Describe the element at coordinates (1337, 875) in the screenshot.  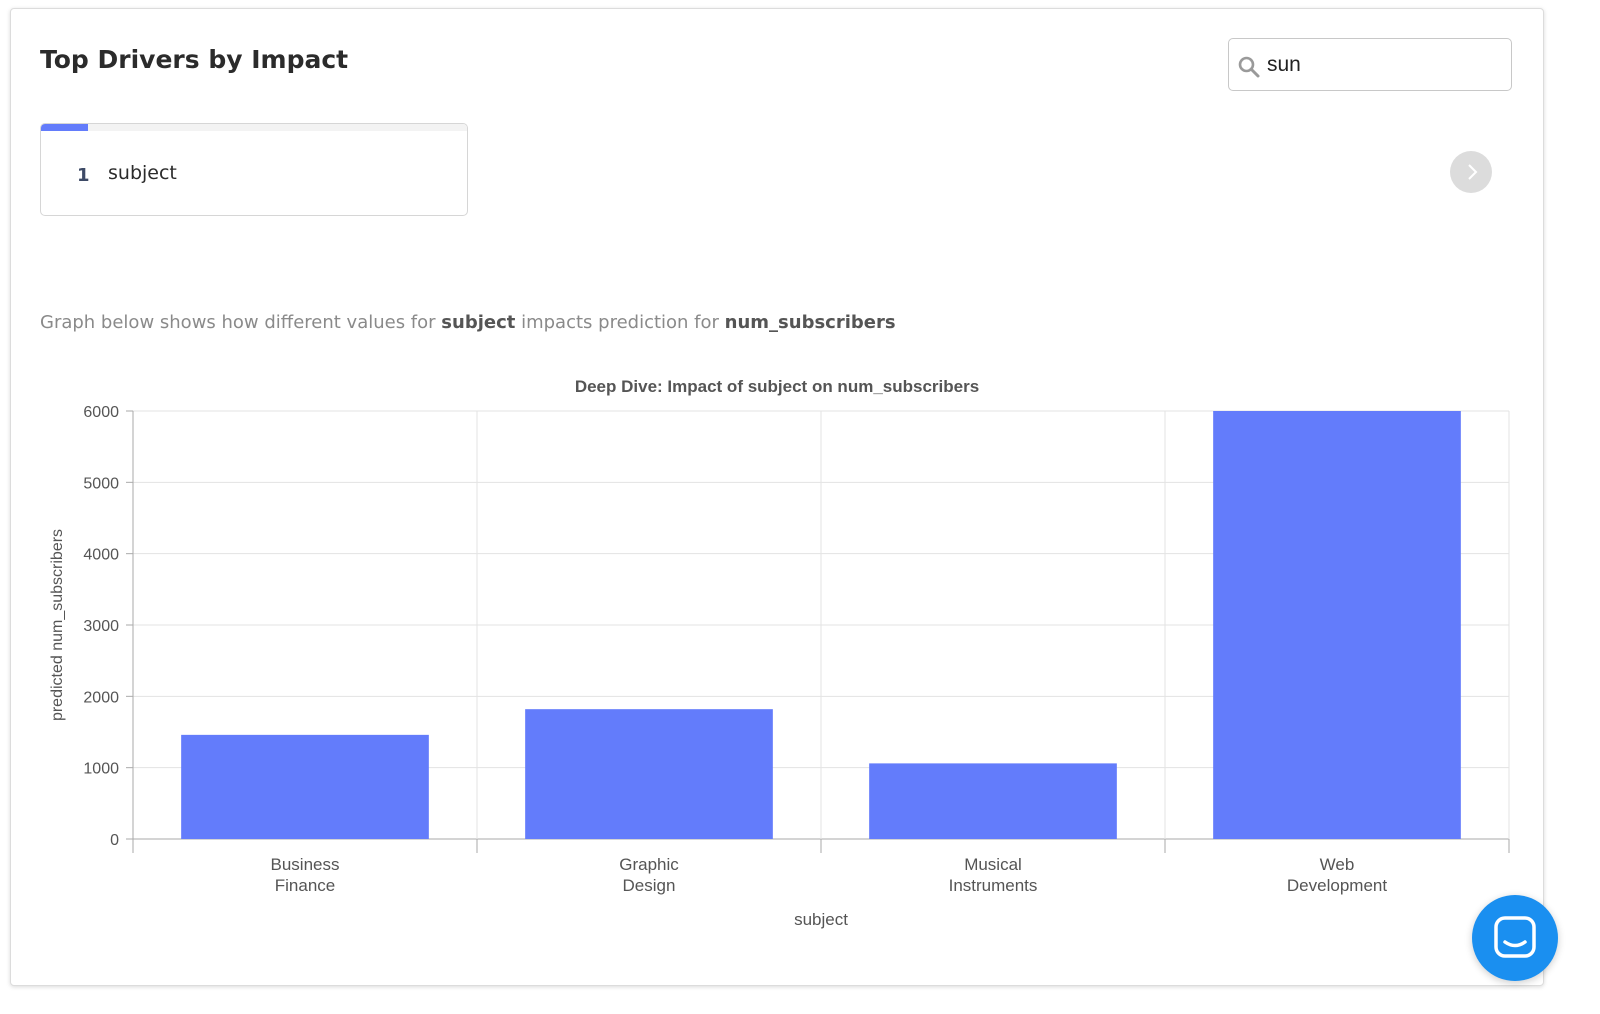
I see `x-tick-label: Web Development` at that location.